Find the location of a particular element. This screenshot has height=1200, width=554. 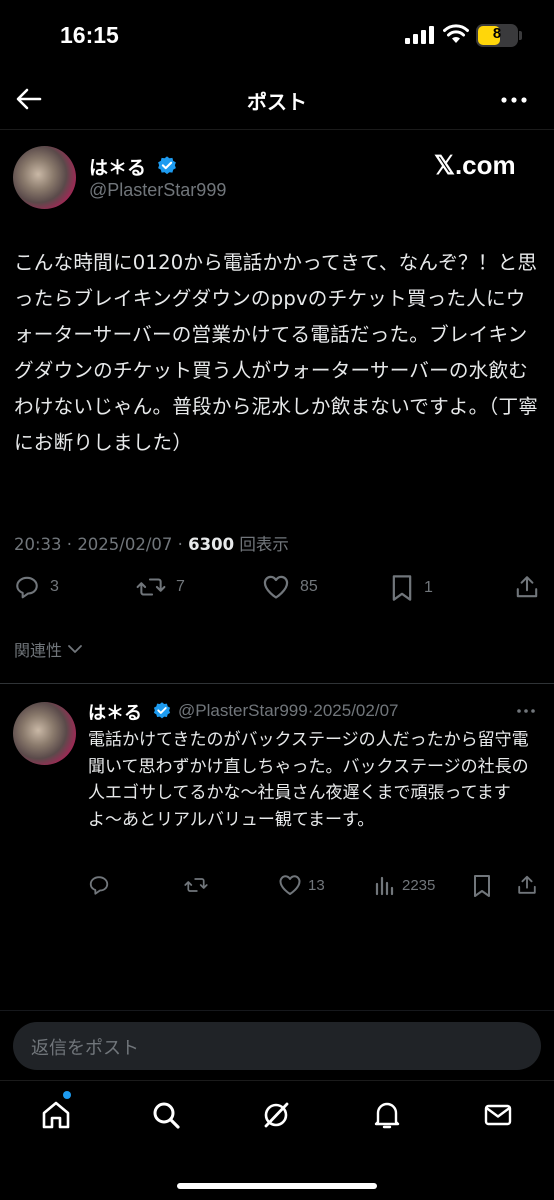

like-count: 85 is located at coordinates (309, 586).